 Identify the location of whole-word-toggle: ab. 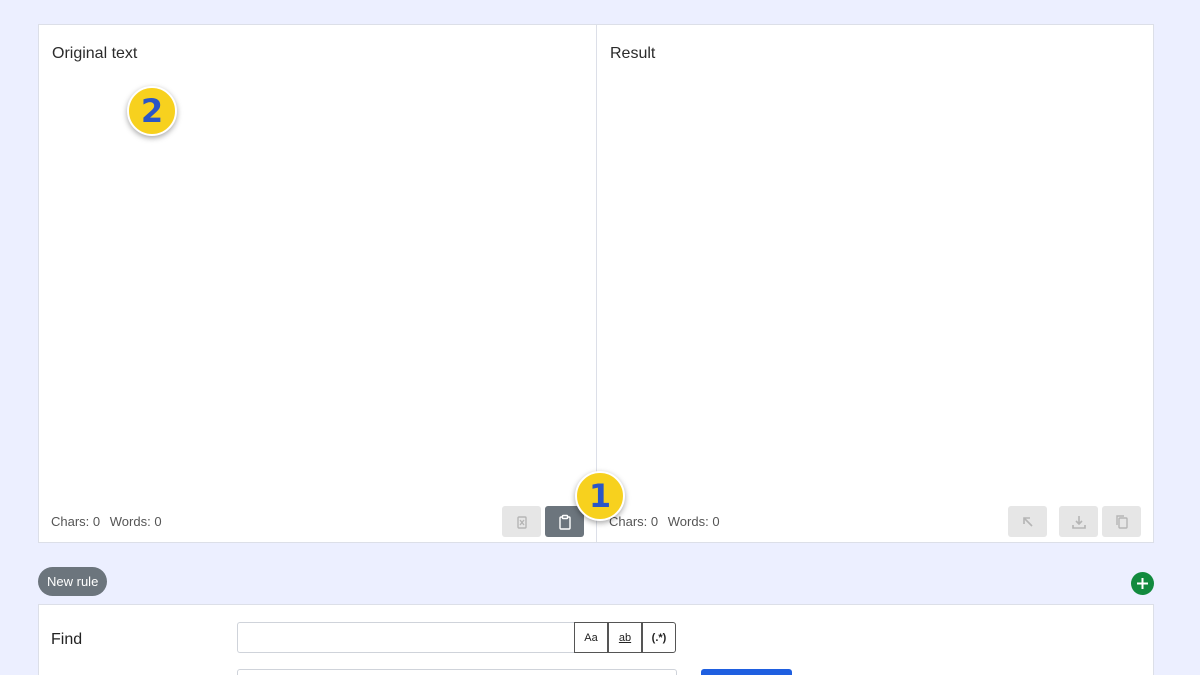
(625, 637).